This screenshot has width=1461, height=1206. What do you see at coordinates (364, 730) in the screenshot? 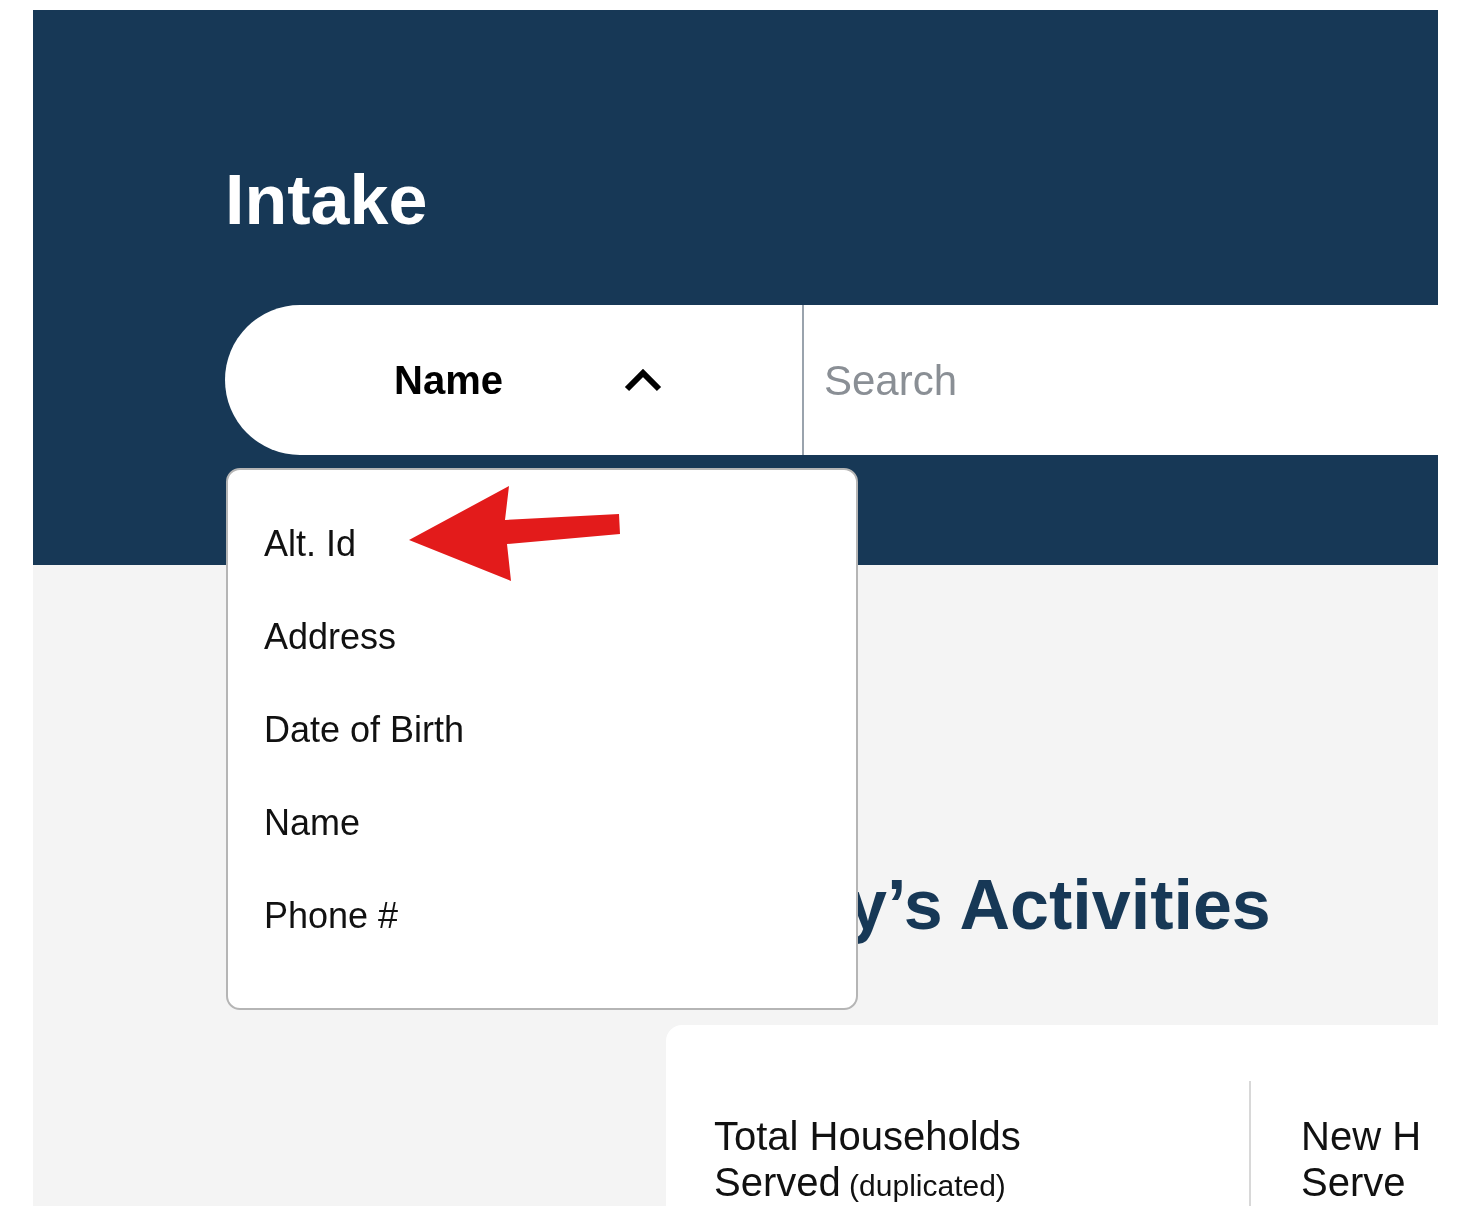
I see `dropdown-item: Date of Birth` at bounding box center [364, 730].